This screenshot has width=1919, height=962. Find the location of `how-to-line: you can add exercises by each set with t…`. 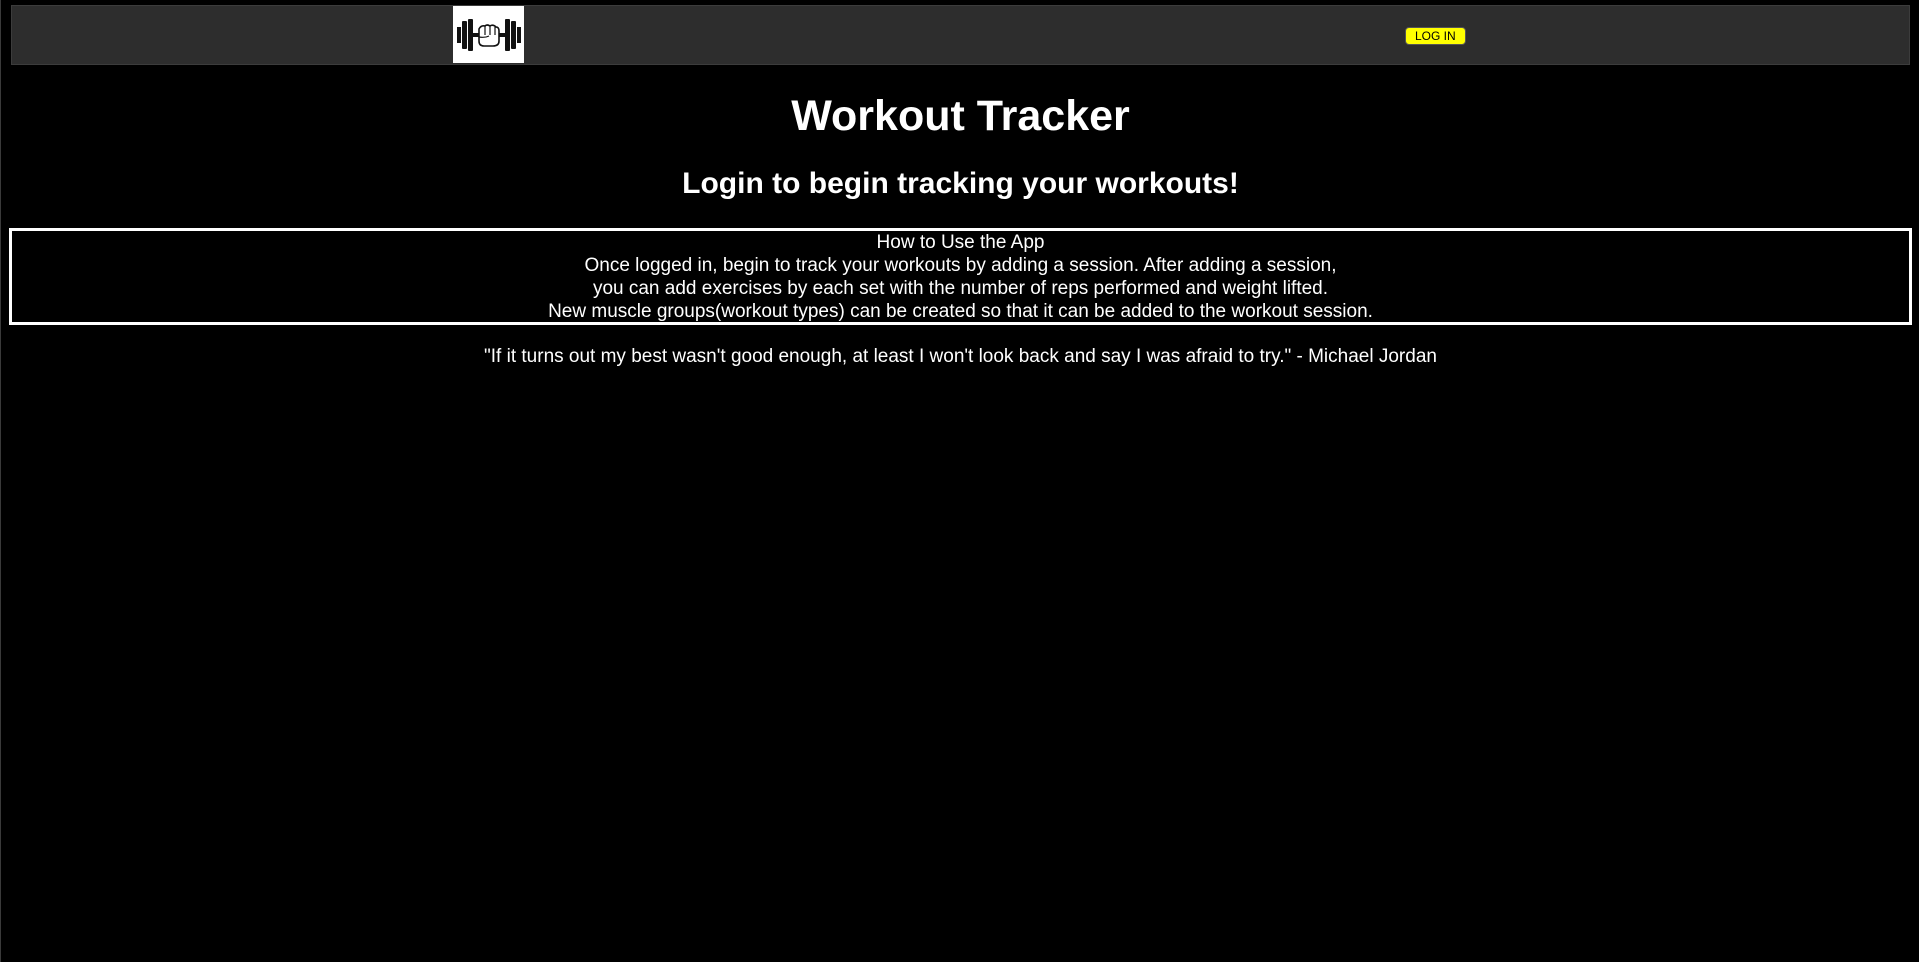

how-to-line: you can add exercises by each set with t… is located at coordinates (960, 288).